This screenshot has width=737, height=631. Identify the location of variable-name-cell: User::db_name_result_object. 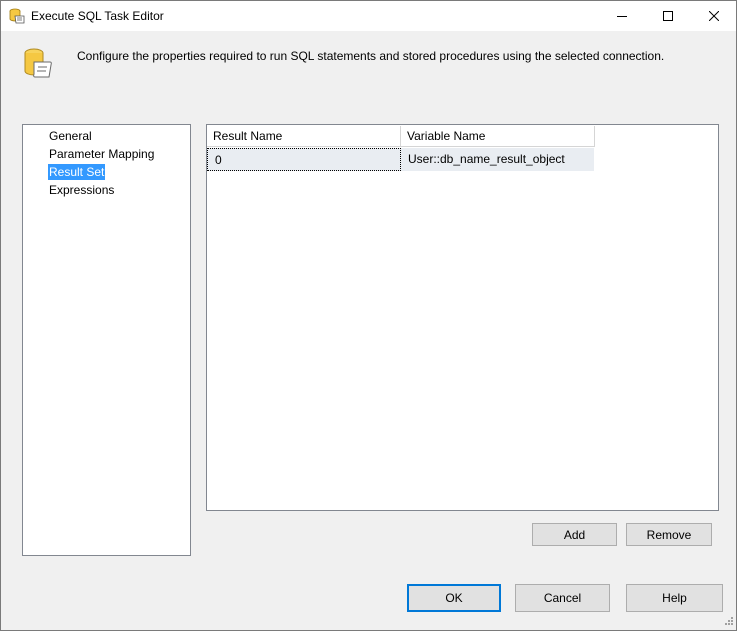
(497, 159).